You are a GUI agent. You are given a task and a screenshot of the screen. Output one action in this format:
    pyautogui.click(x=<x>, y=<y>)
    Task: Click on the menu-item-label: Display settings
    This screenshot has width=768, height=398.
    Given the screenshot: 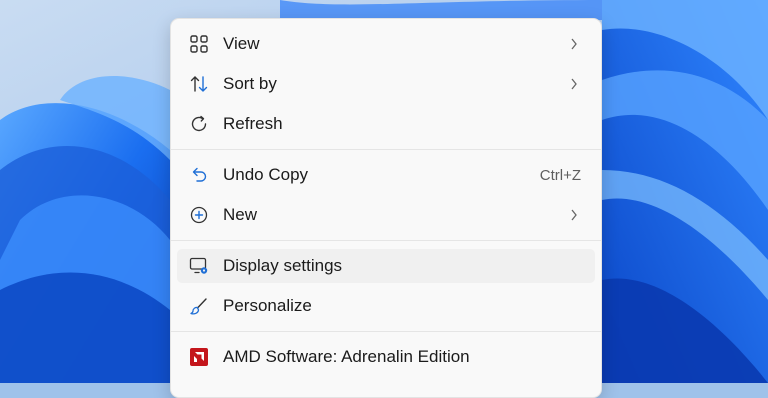 What is the action you would take?
    pyautogui.click(x=283, y=265)
    